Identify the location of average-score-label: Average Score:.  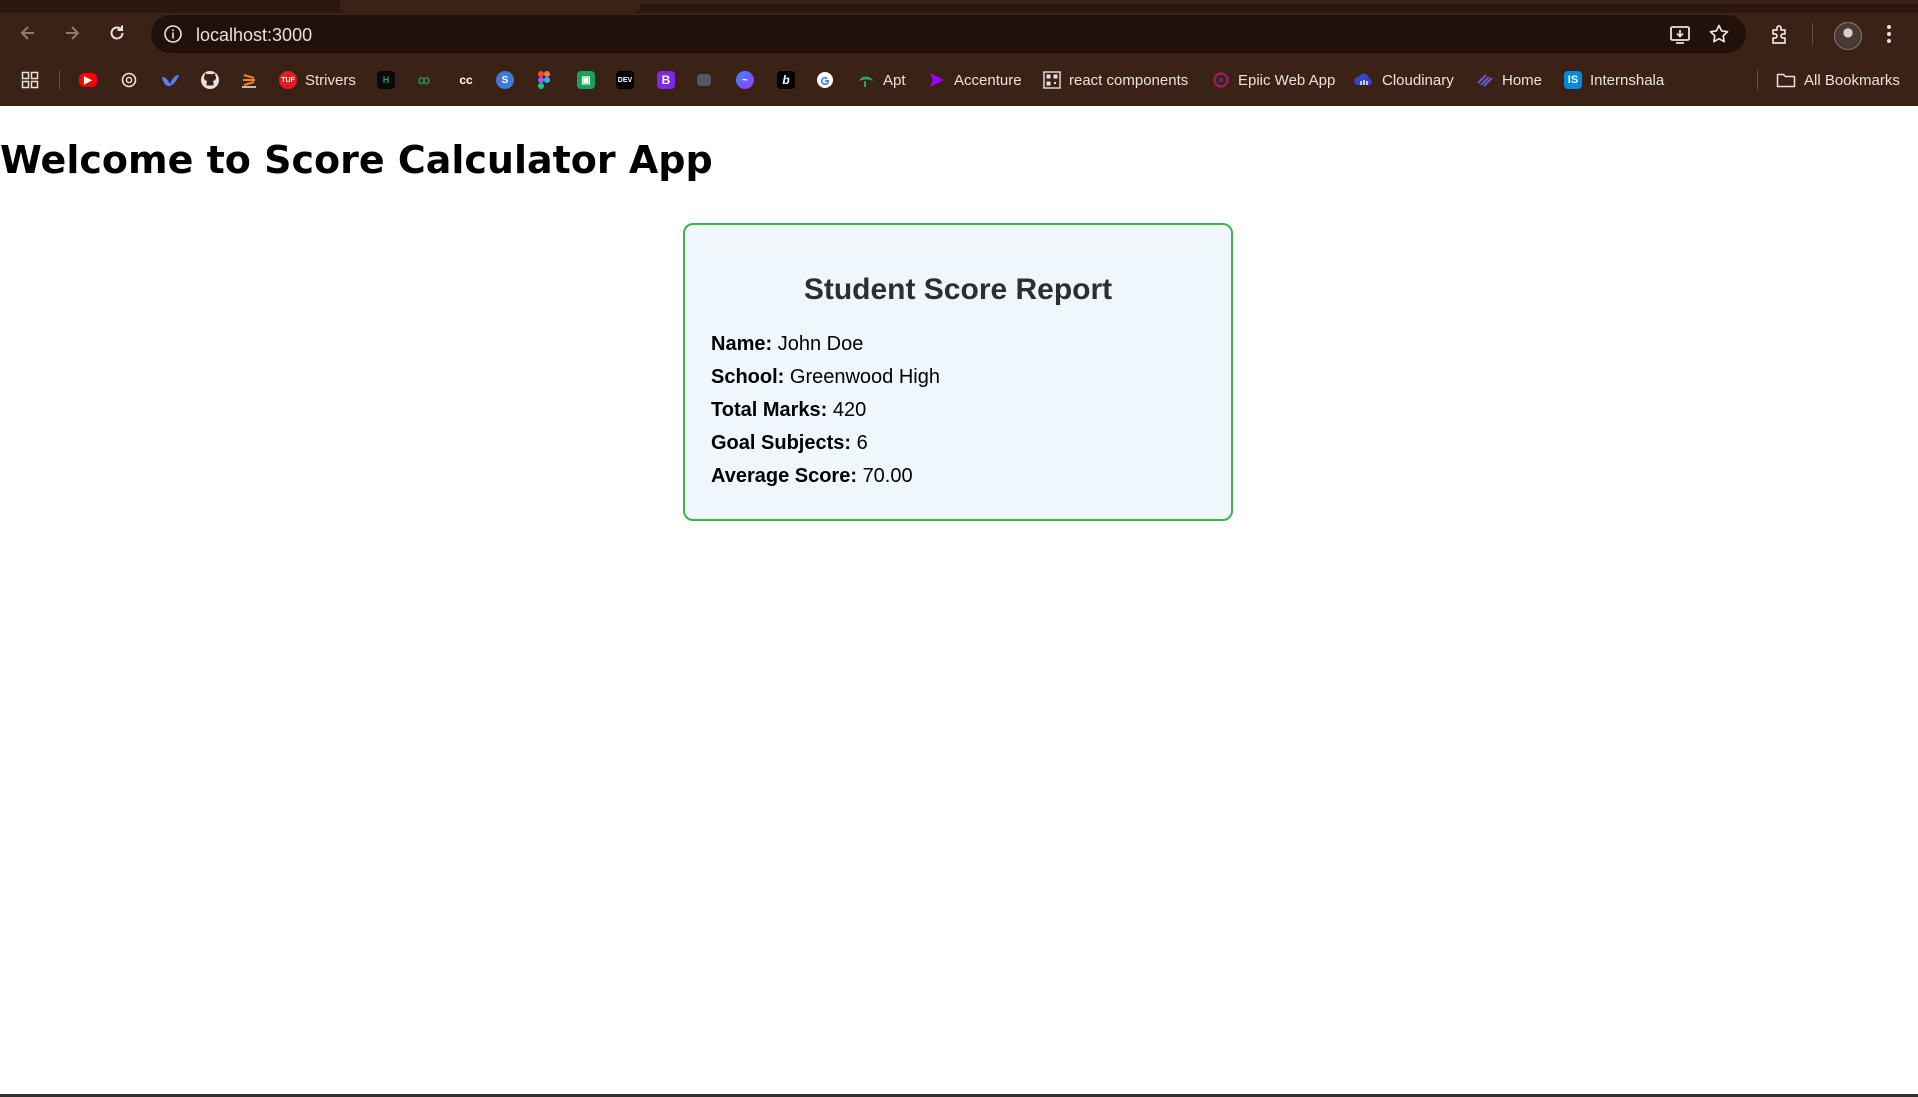
(784, 476).